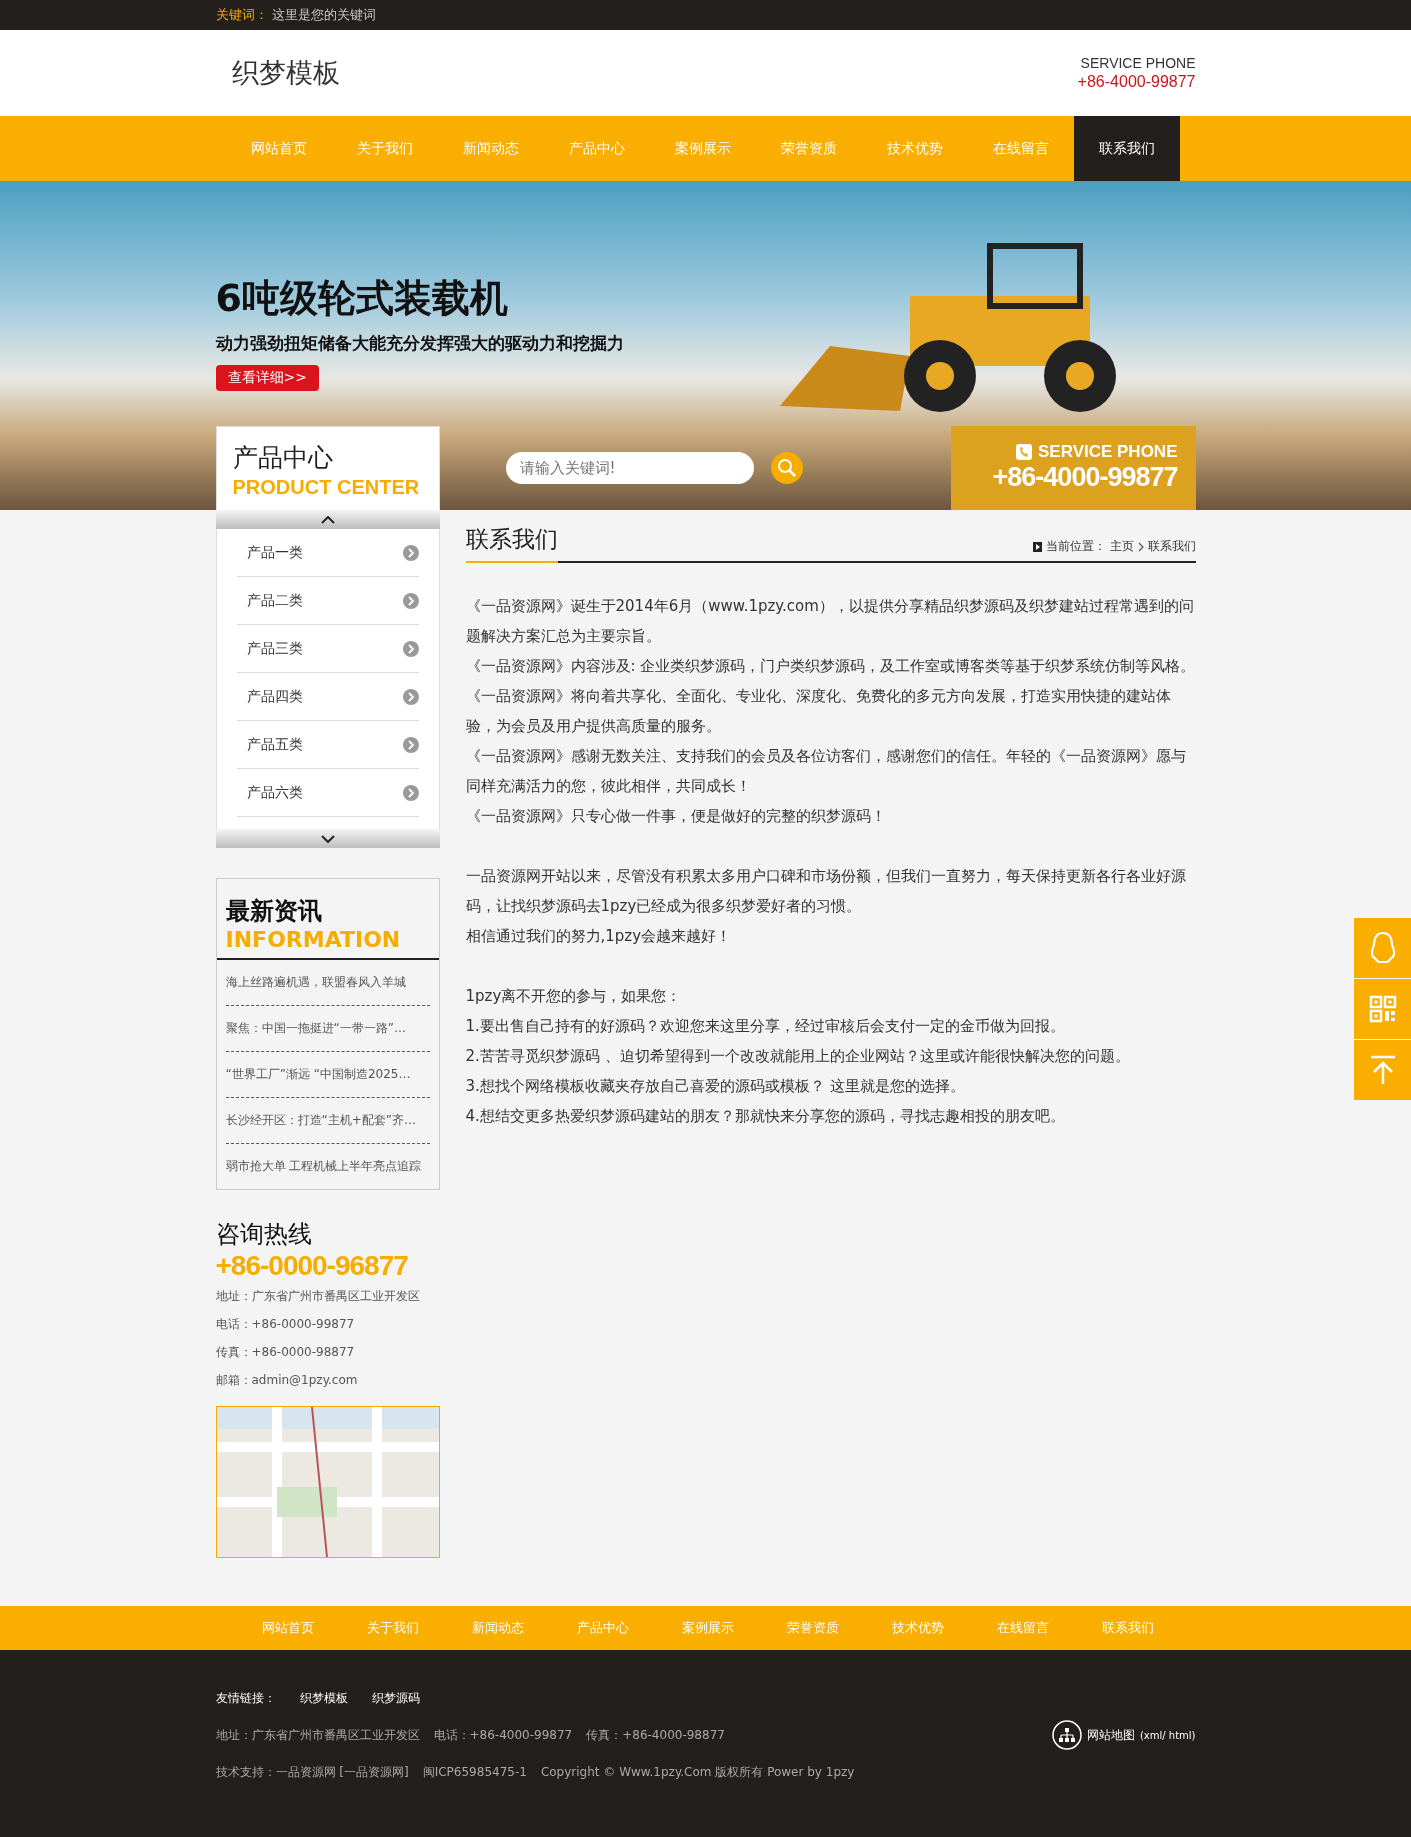  What do you see at coordinates (826, 891) in the screenshot?
I see `body-paragraph: 一品资源网开站以来，尽管没有积累太多用户口碑和市场份额，但我们一直努力，每天保持更新各行各业好源码，让找织梦源码去1pzy已经成为很多织梦爱好者的习惯。` at bounding box center [826, 891].